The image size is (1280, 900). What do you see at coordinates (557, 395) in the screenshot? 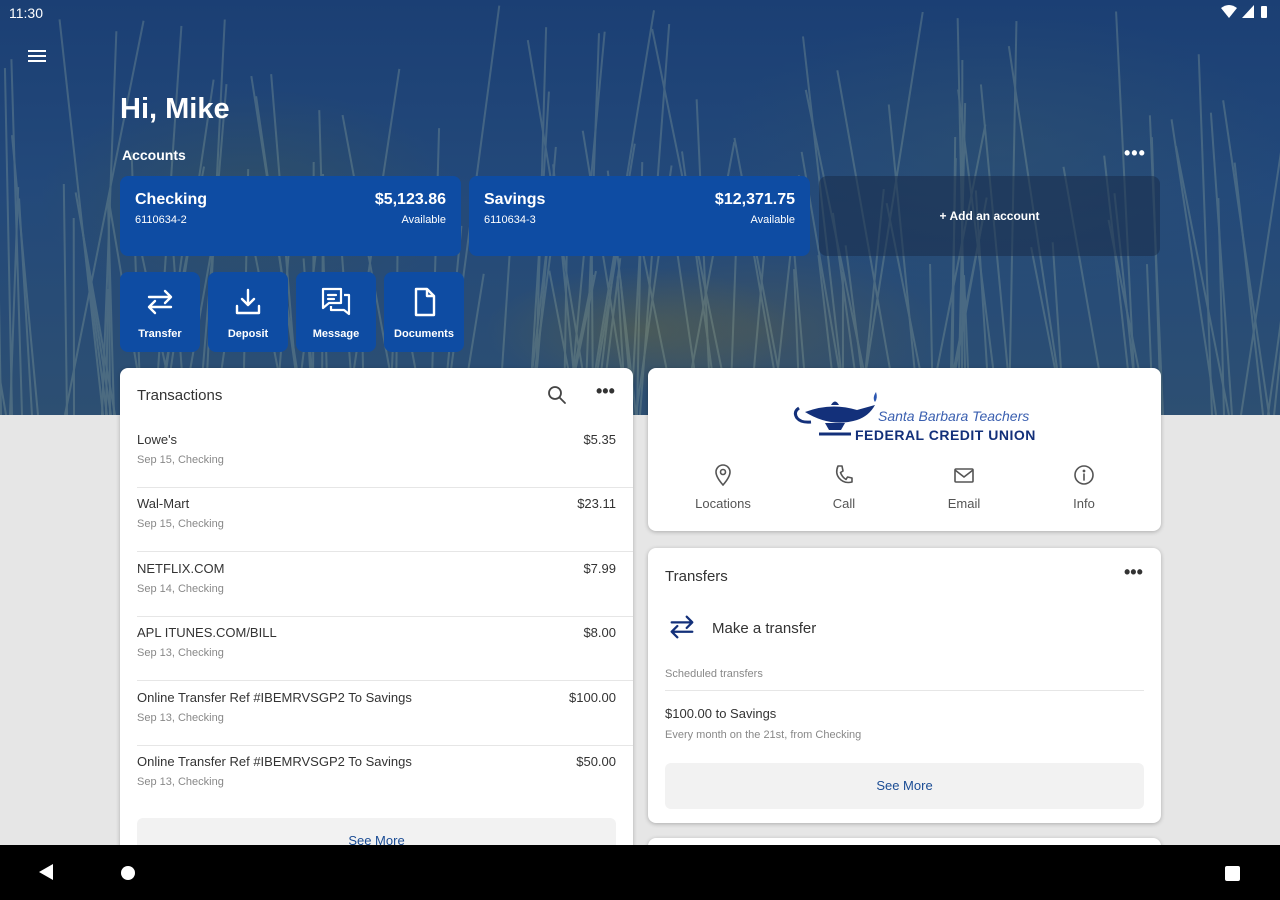
I see `search-icon` at bounding box center [557, 395].